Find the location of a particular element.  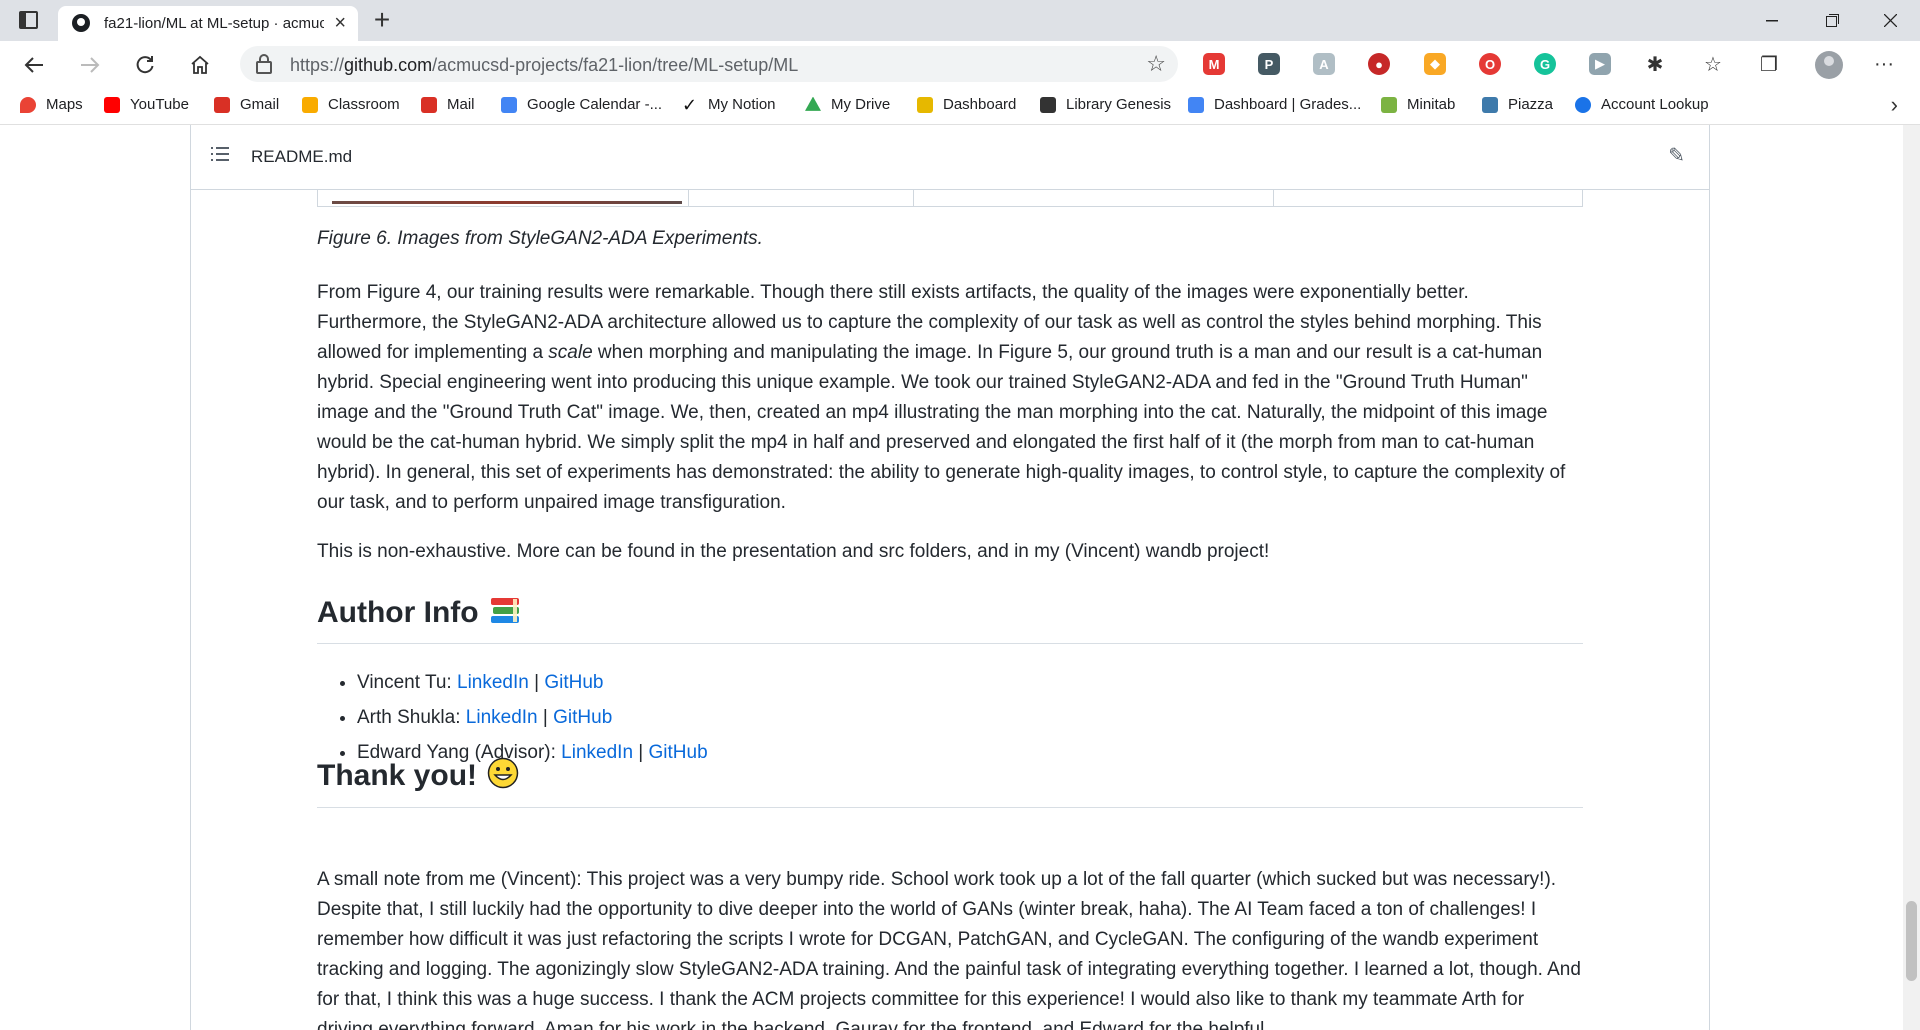

table-of-contents-icon is located at coordinates (220, 155).